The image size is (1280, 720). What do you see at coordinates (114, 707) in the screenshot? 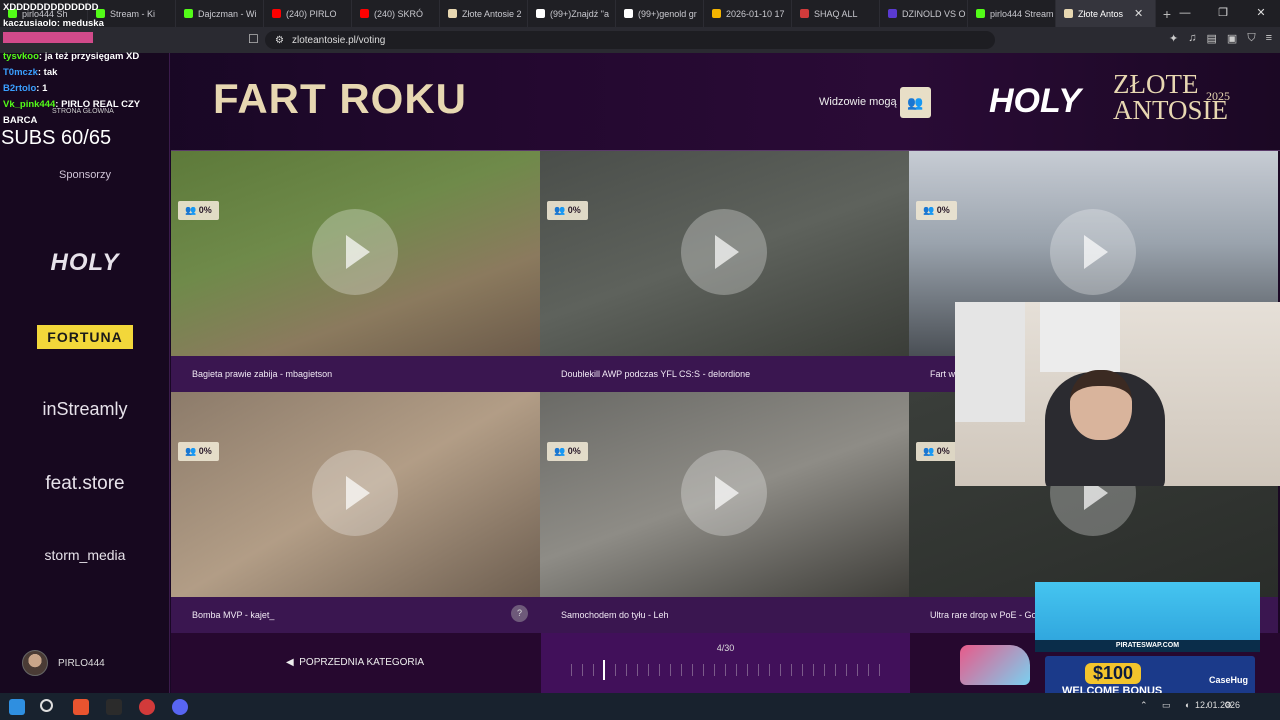
I see `app-icon` at bounding box center [114, 707].